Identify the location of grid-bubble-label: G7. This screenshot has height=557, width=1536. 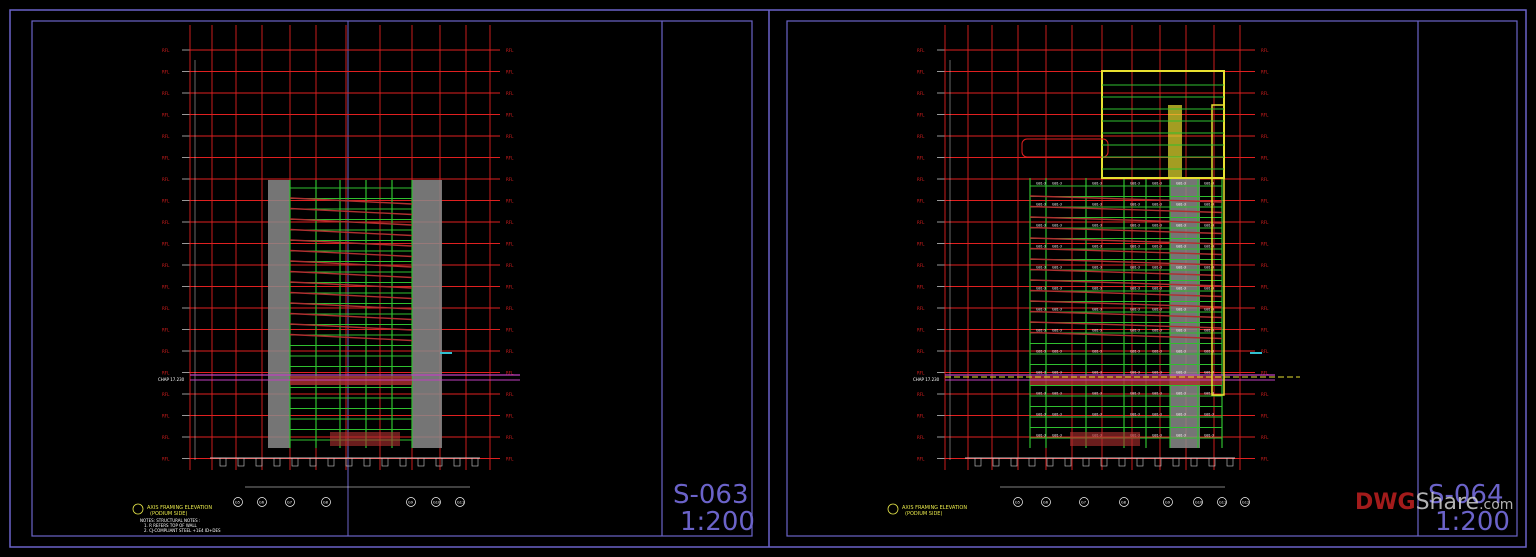
(1083, 503).